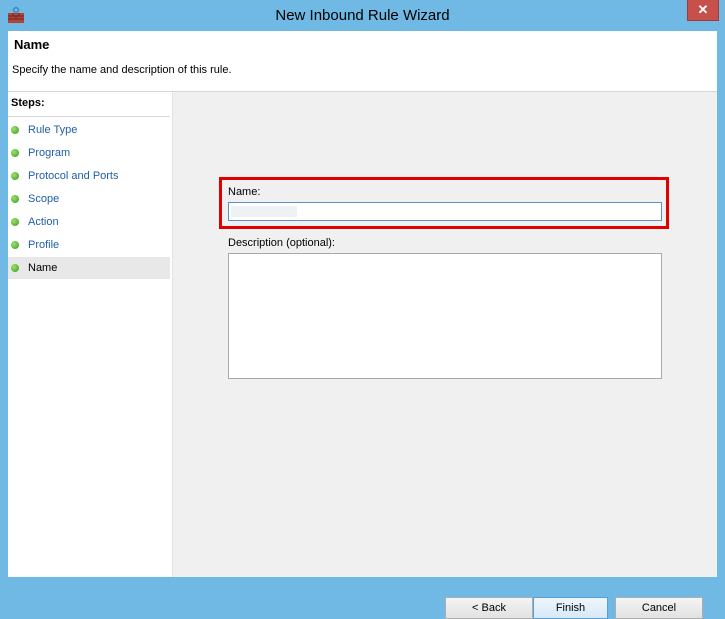 This screenshot has height=619, width=725. I want to click on step-label: Profile, so click(44, 245).